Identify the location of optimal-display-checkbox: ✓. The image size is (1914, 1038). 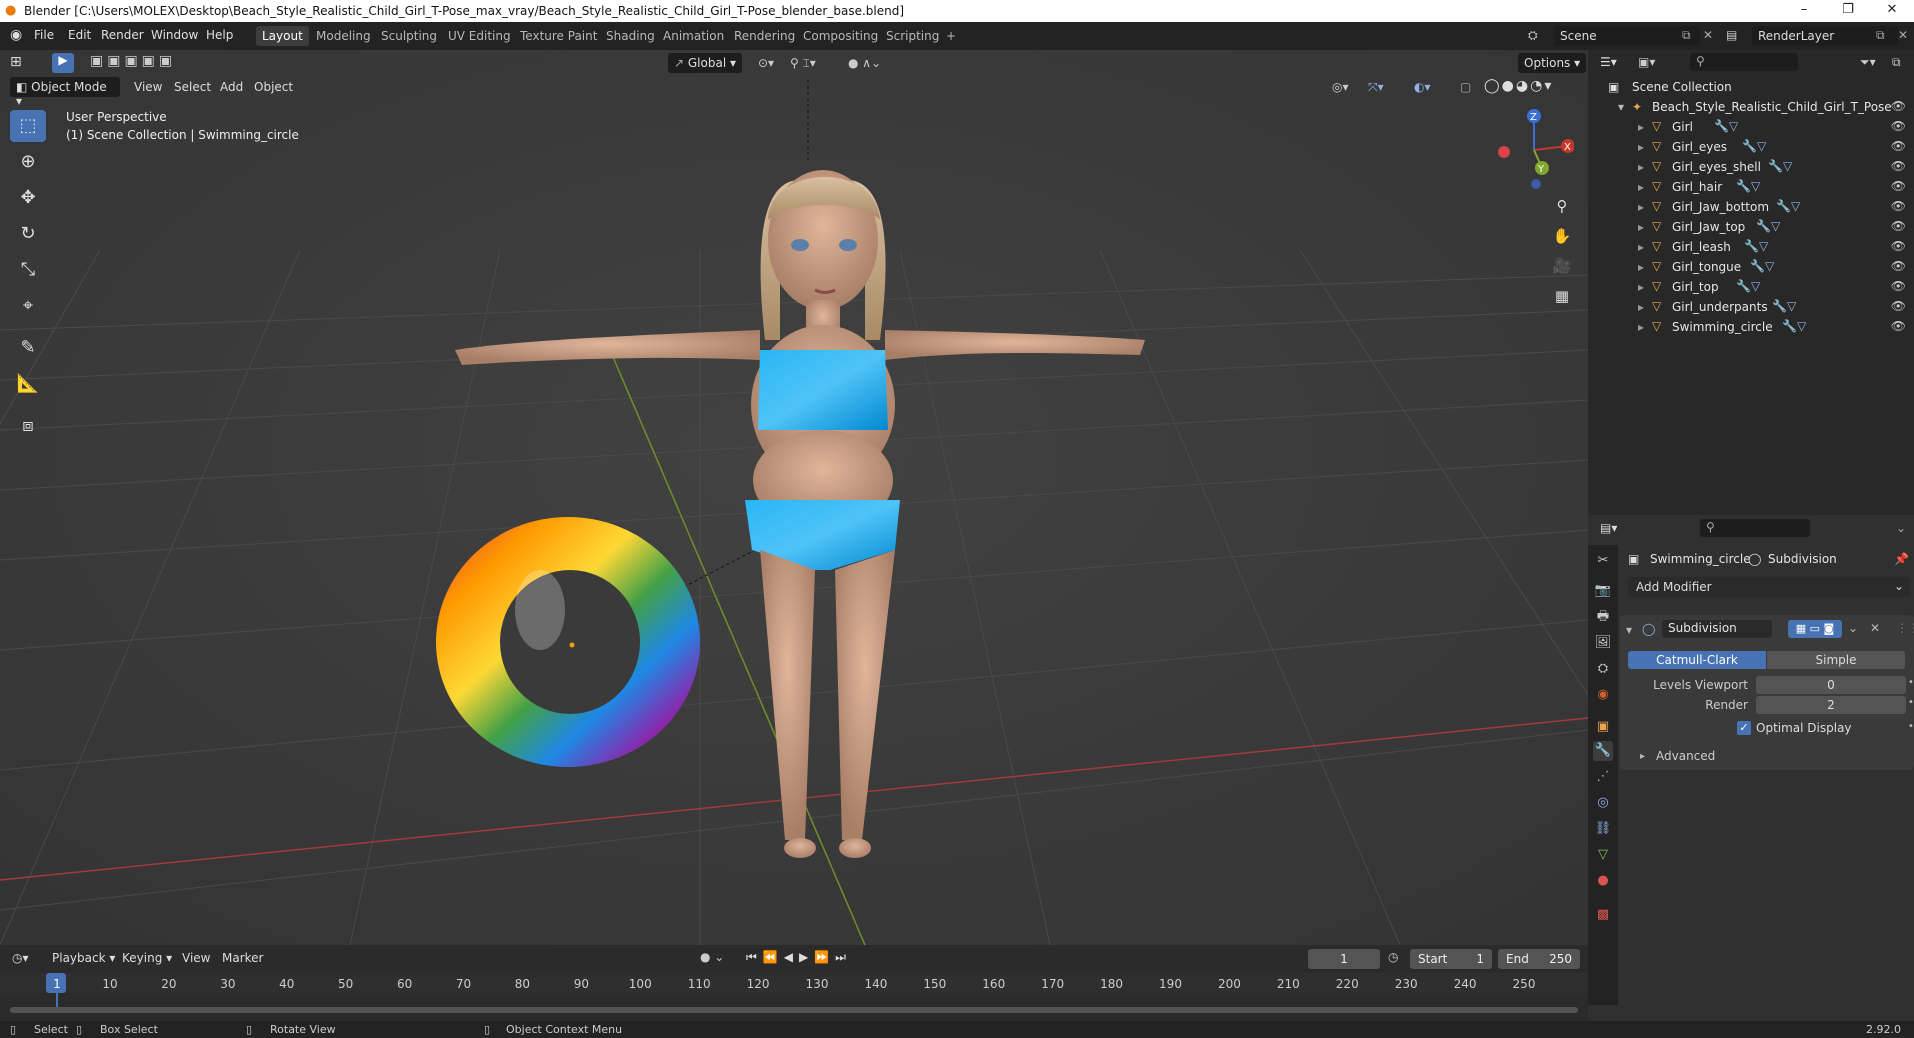
(1744, 728).